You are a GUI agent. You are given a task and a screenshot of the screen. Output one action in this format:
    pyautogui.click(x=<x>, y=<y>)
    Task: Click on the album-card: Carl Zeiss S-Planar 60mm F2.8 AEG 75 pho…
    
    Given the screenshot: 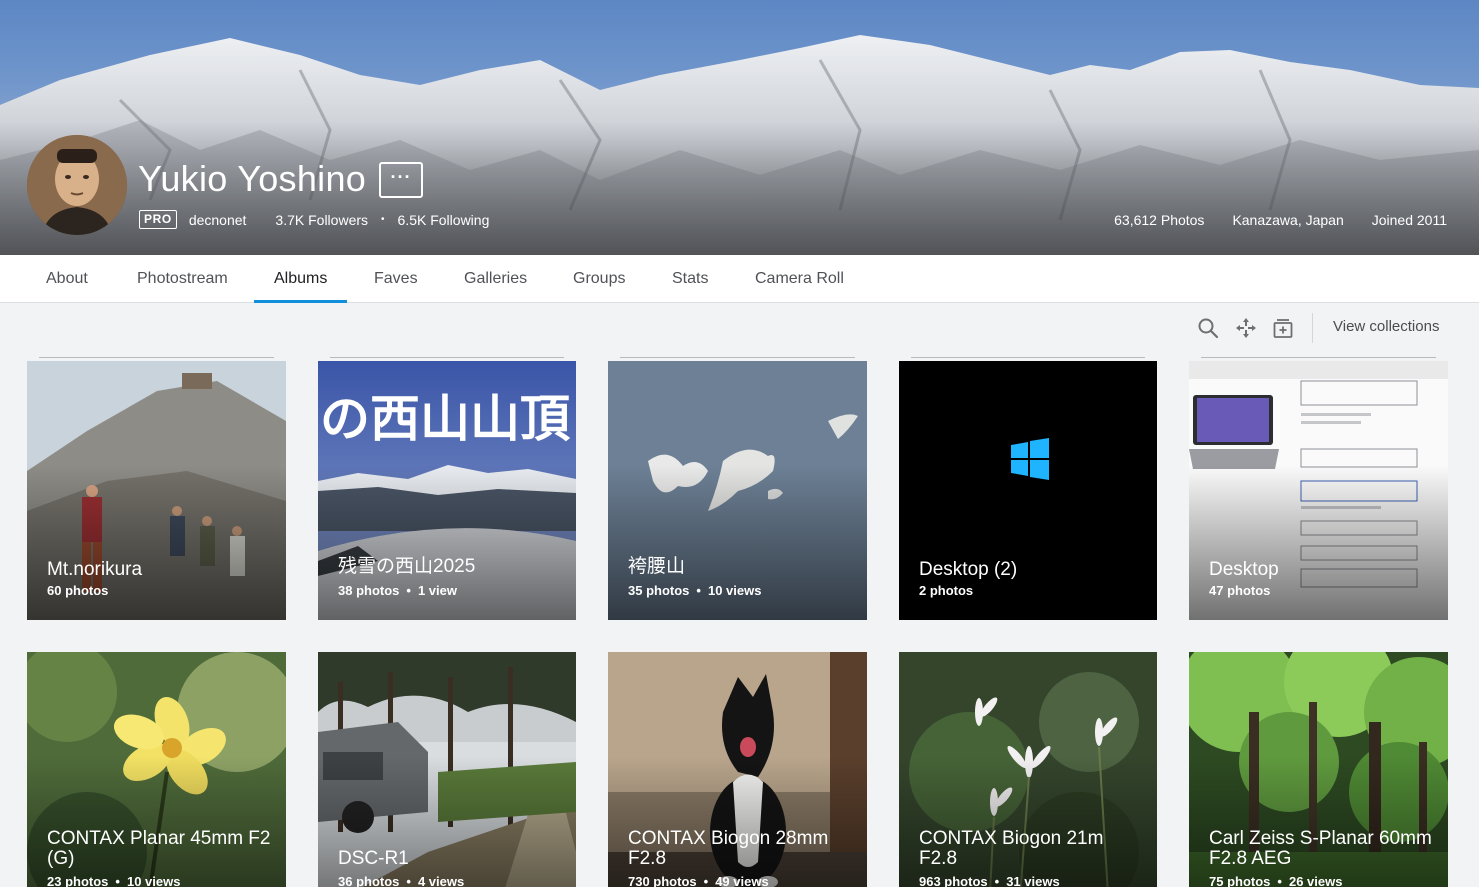 What is the action you would take?
    pyautogui.click(x=1318, y=769)
    